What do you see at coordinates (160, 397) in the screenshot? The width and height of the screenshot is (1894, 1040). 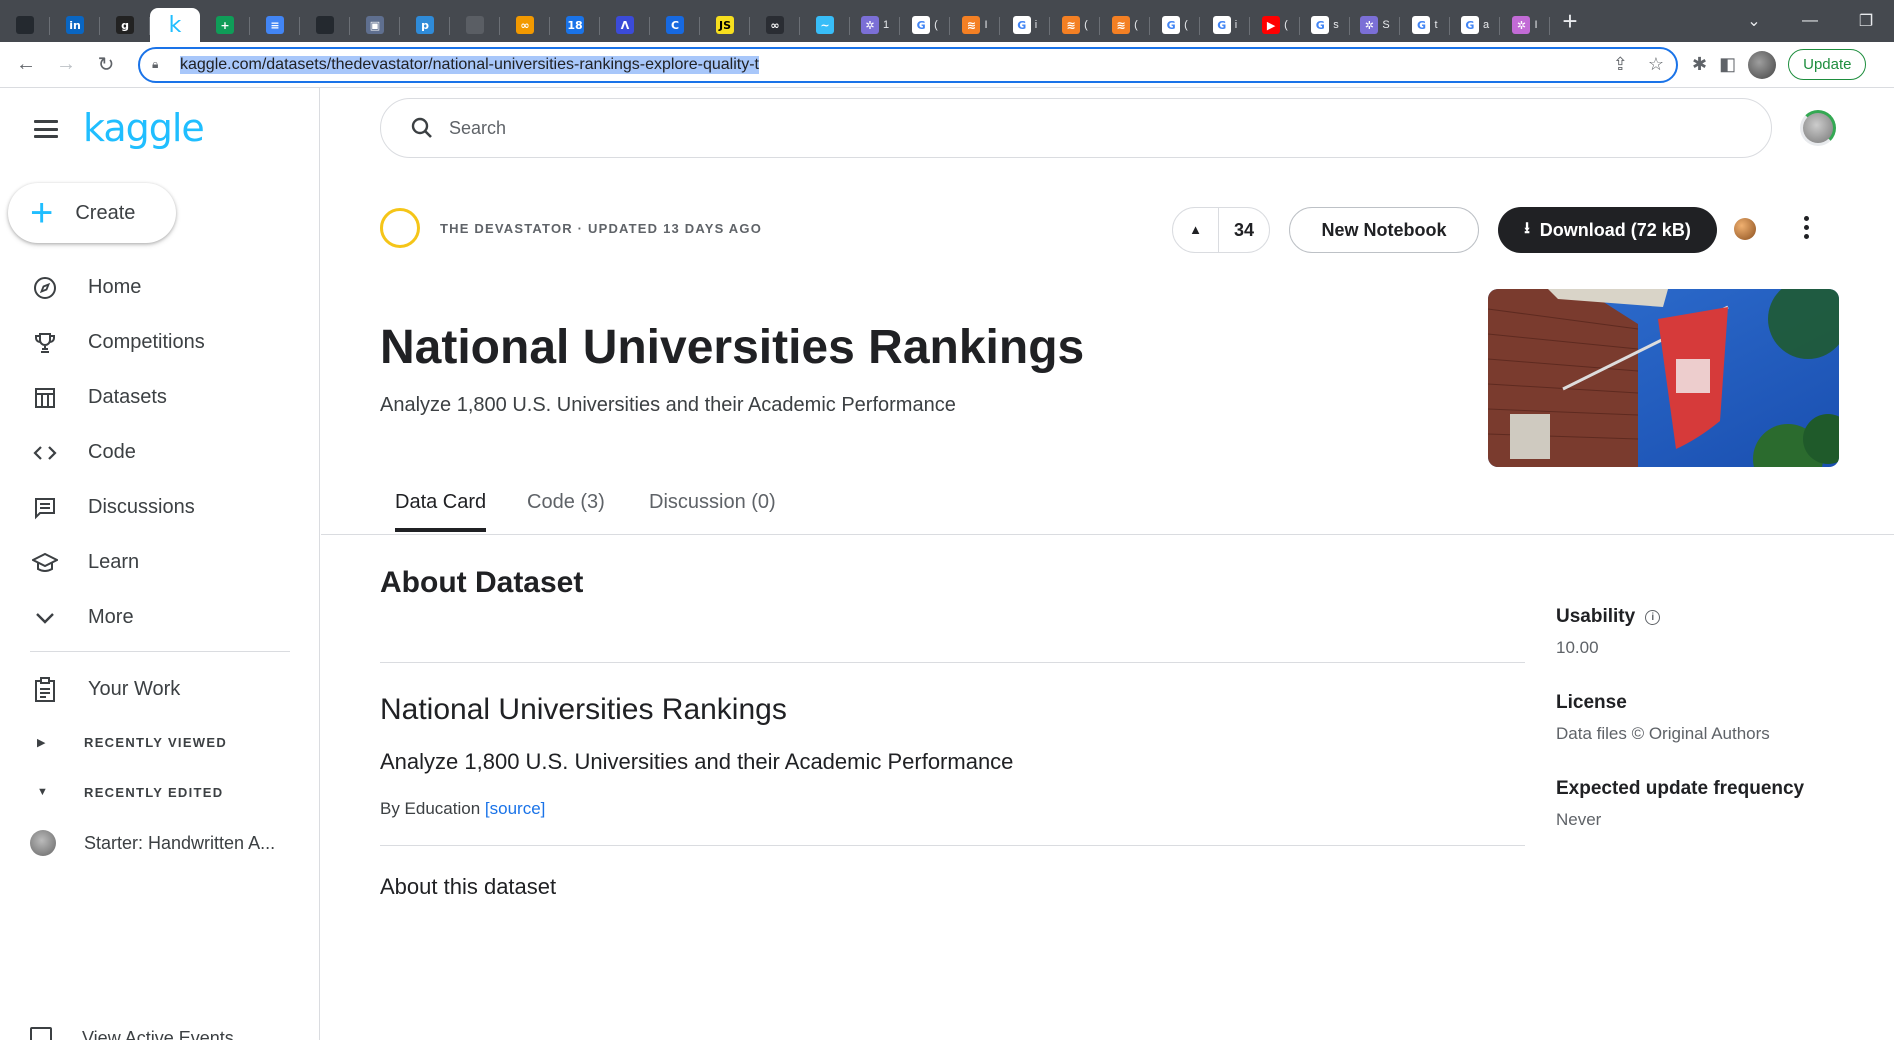 I see `sidebar-item-datasets: Datasets` at bounding box center [160, 397].